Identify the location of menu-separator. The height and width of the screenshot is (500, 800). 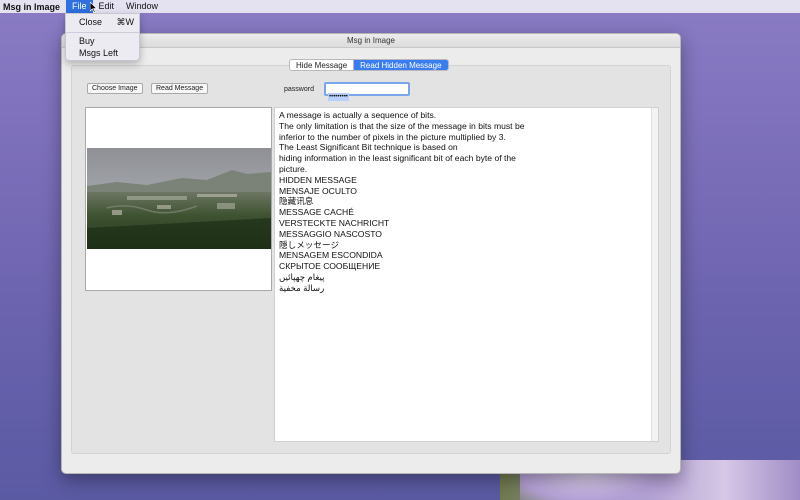
(102, 32).